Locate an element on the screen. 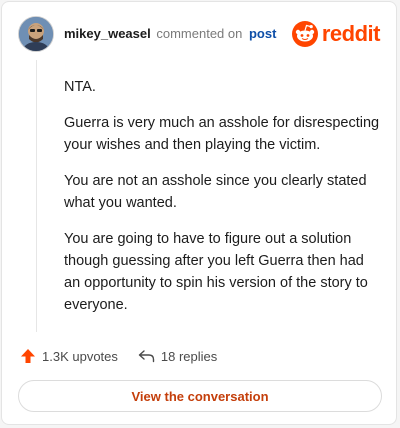 This screenshot has width=400, height=428. upvote-arrow-icon is located at coordinates (28, 356).